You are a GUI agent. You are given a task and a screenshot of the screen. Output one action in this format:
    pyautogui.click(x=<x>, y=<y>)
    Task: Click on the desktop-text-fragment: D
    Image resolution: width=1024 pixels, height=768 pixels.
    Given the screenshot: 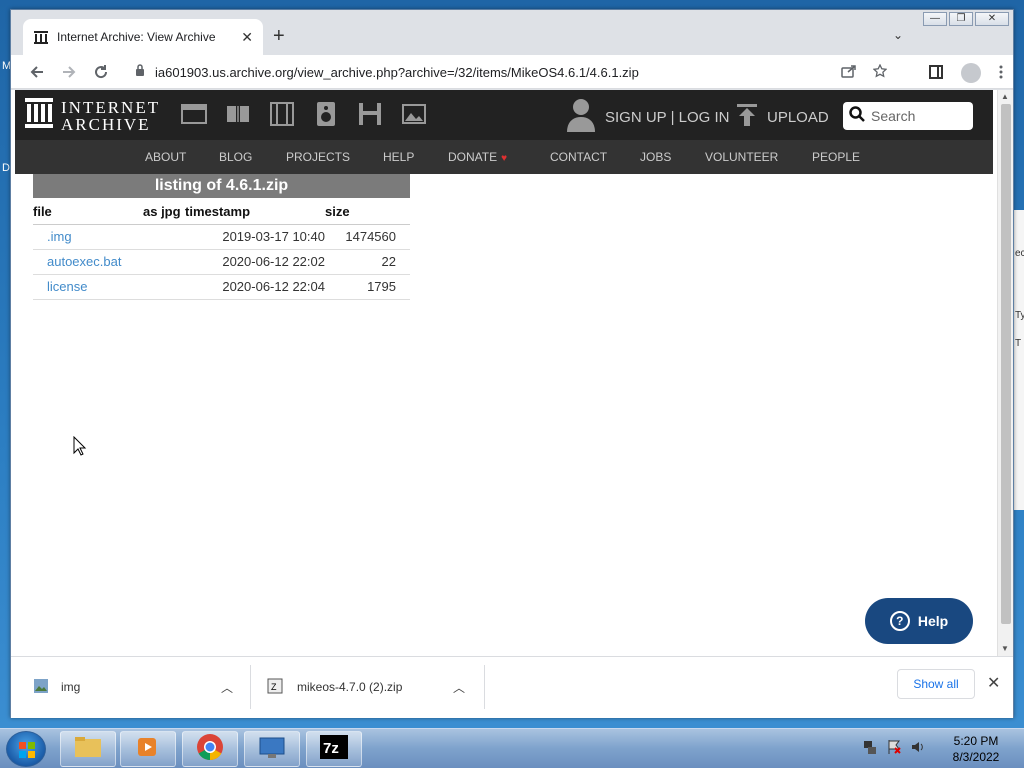 What is the action you would take?
    pyautogui.click(x=6, y=168)
    